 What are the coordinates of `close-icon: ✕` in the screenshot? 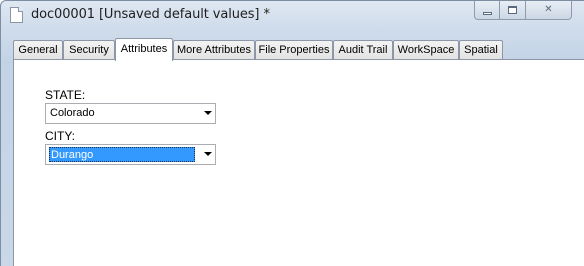 It's located at (548, 9).